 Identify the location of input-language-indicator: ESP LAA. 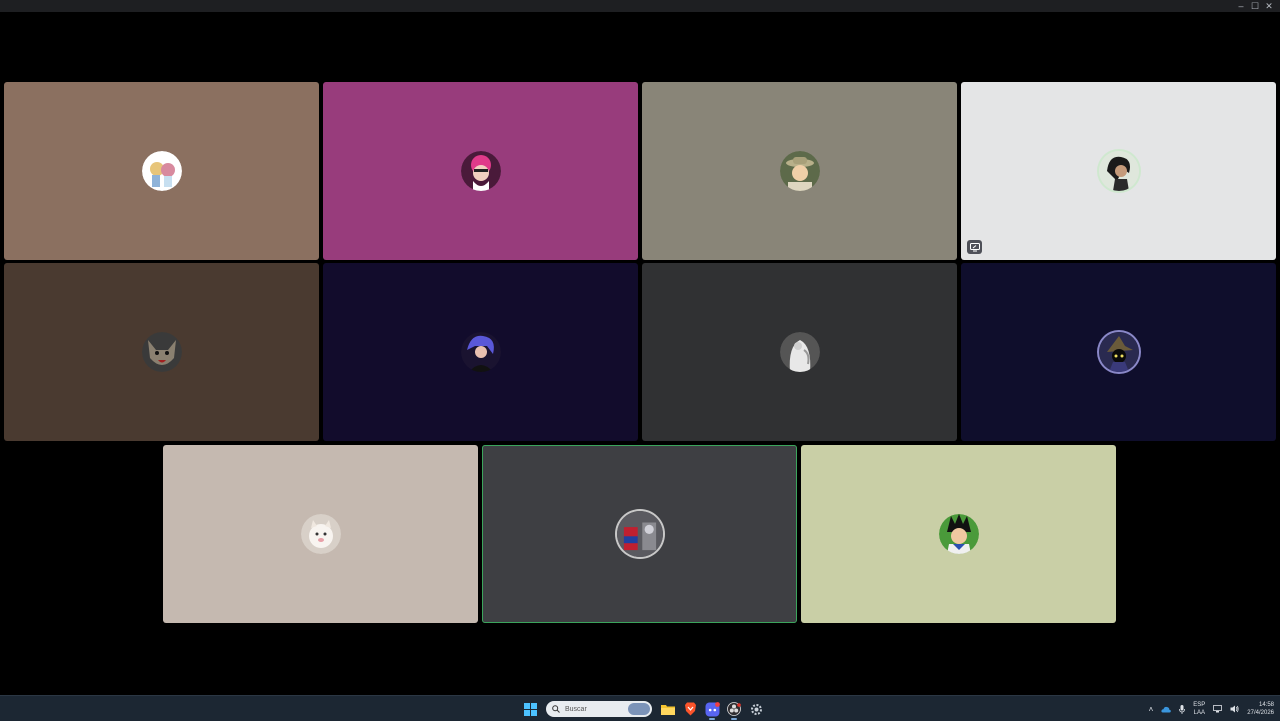
(1199, 709).